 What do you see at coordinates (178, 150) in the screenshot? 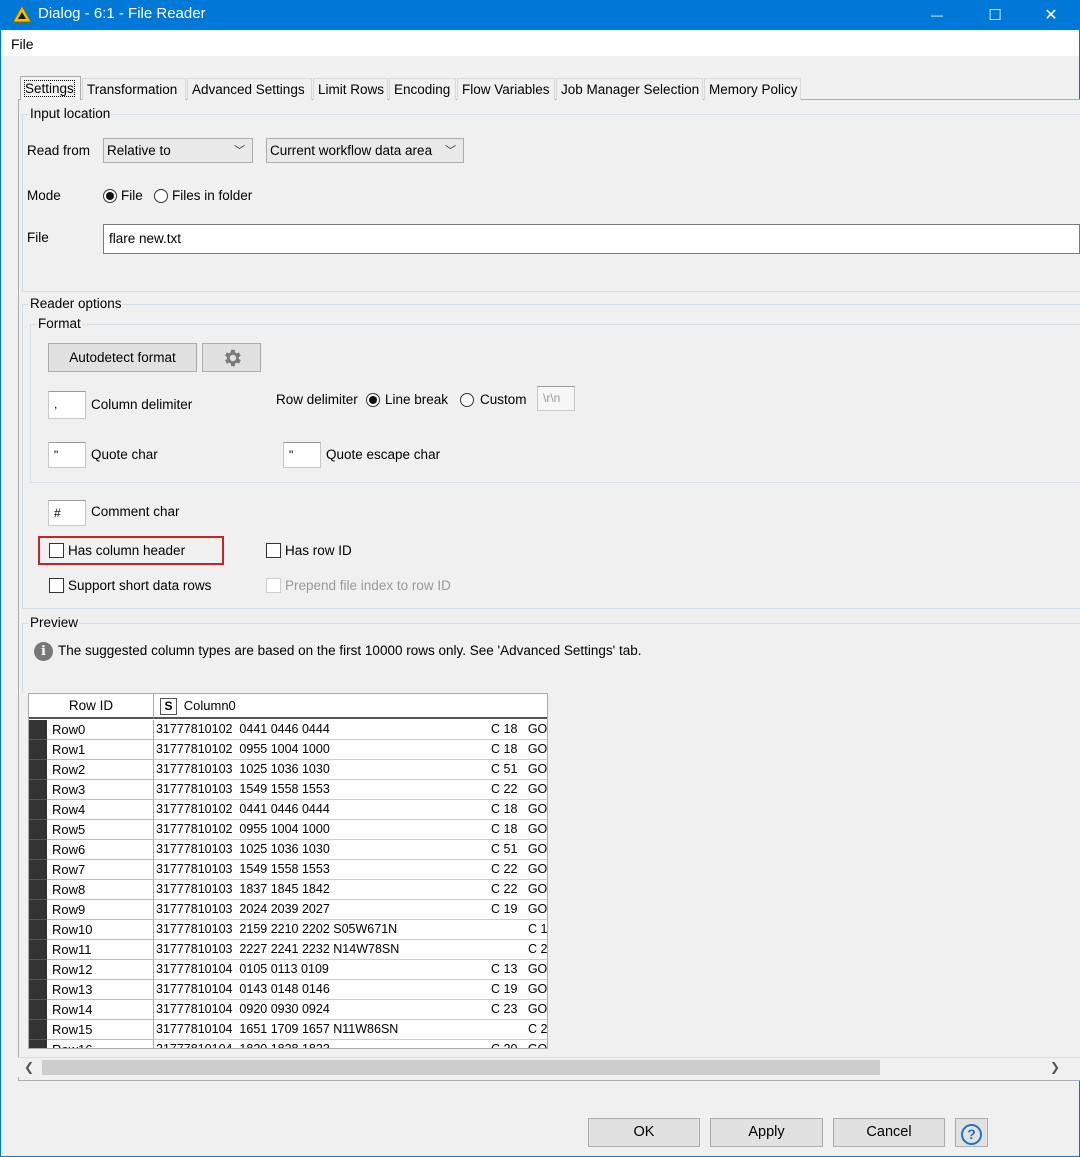
I see `read-from-select: Relative to ﹀` at bounding box center [178, 150].